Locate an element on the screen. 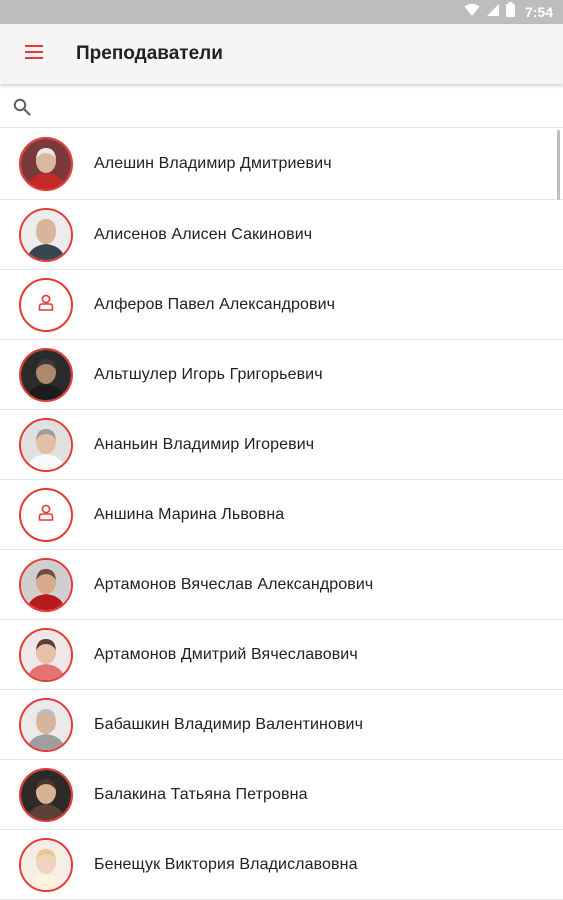 Image resolution: width=563 pixels, height=900 pixels. list-item: Артамонов Вячеслав Александрович is located at coordinates (281, 585).